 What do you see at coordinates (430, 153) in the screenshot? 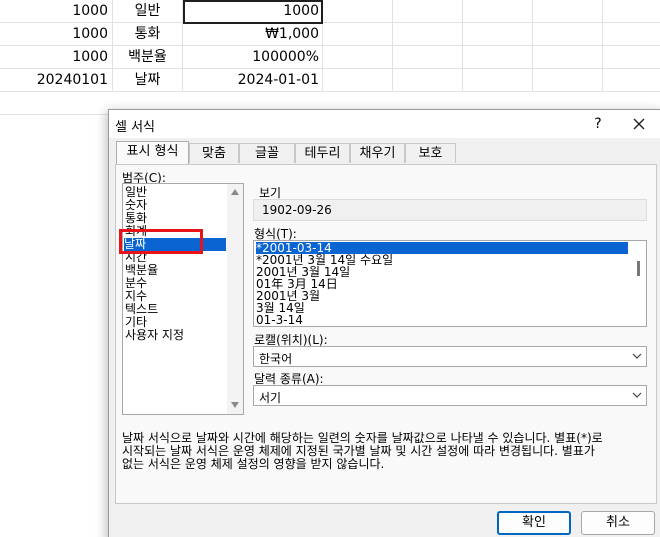
I see `tab-protection: 보호` at bounding box center [430, 153].